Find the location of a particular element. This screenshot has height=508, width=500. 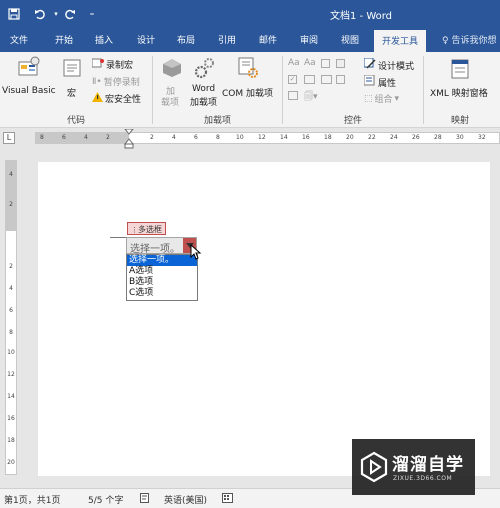

design-mode-button: 设计模式 is located at coordinates (388, 64).